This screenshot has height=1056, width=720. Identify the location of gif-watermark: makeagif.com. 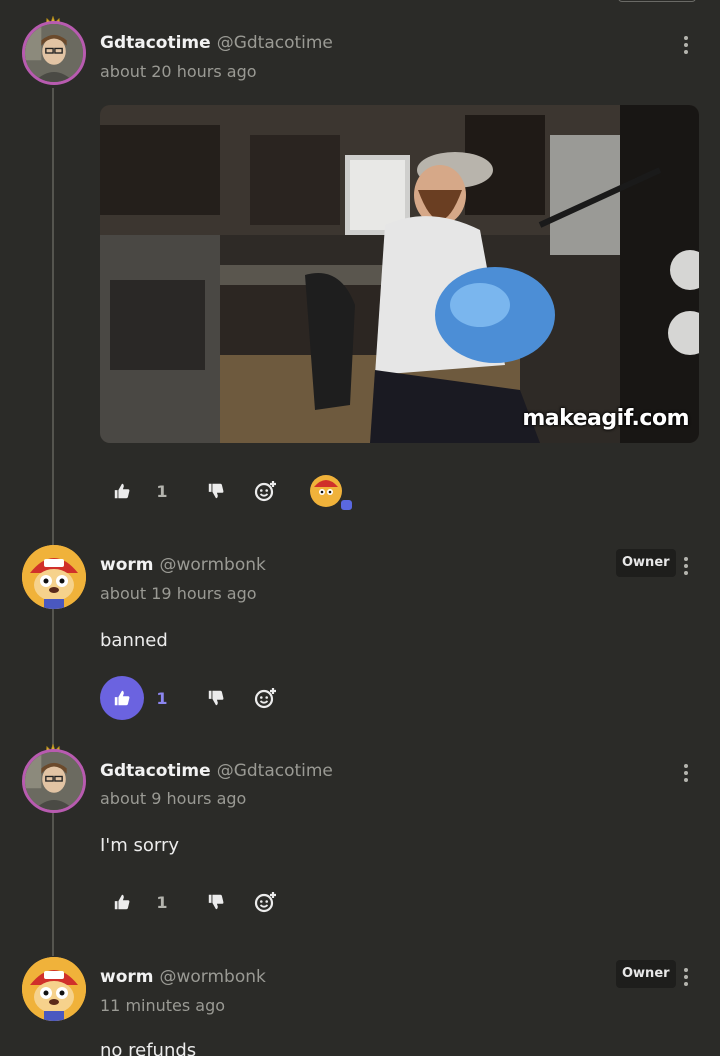
(605, 418).